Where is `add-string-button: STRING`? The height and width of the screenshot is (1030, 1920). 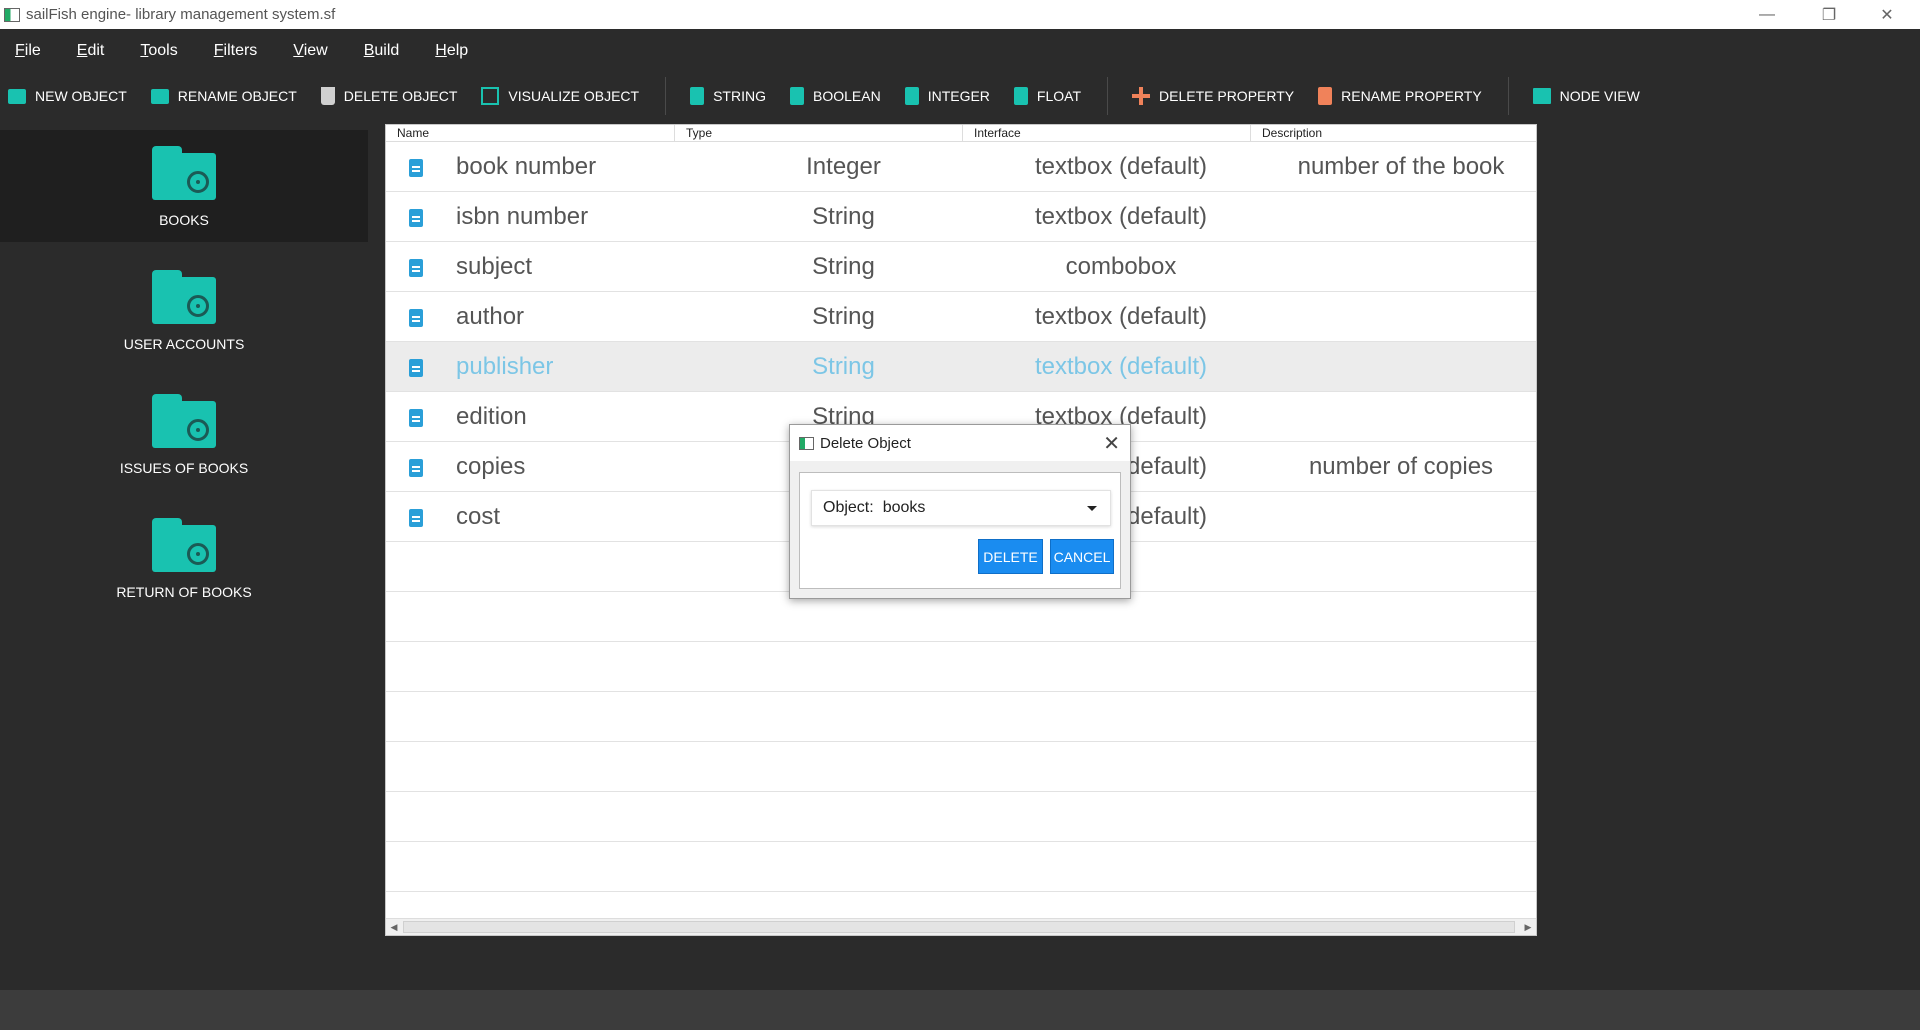 add-string-button: STRING is located at coordinates (728, 96).